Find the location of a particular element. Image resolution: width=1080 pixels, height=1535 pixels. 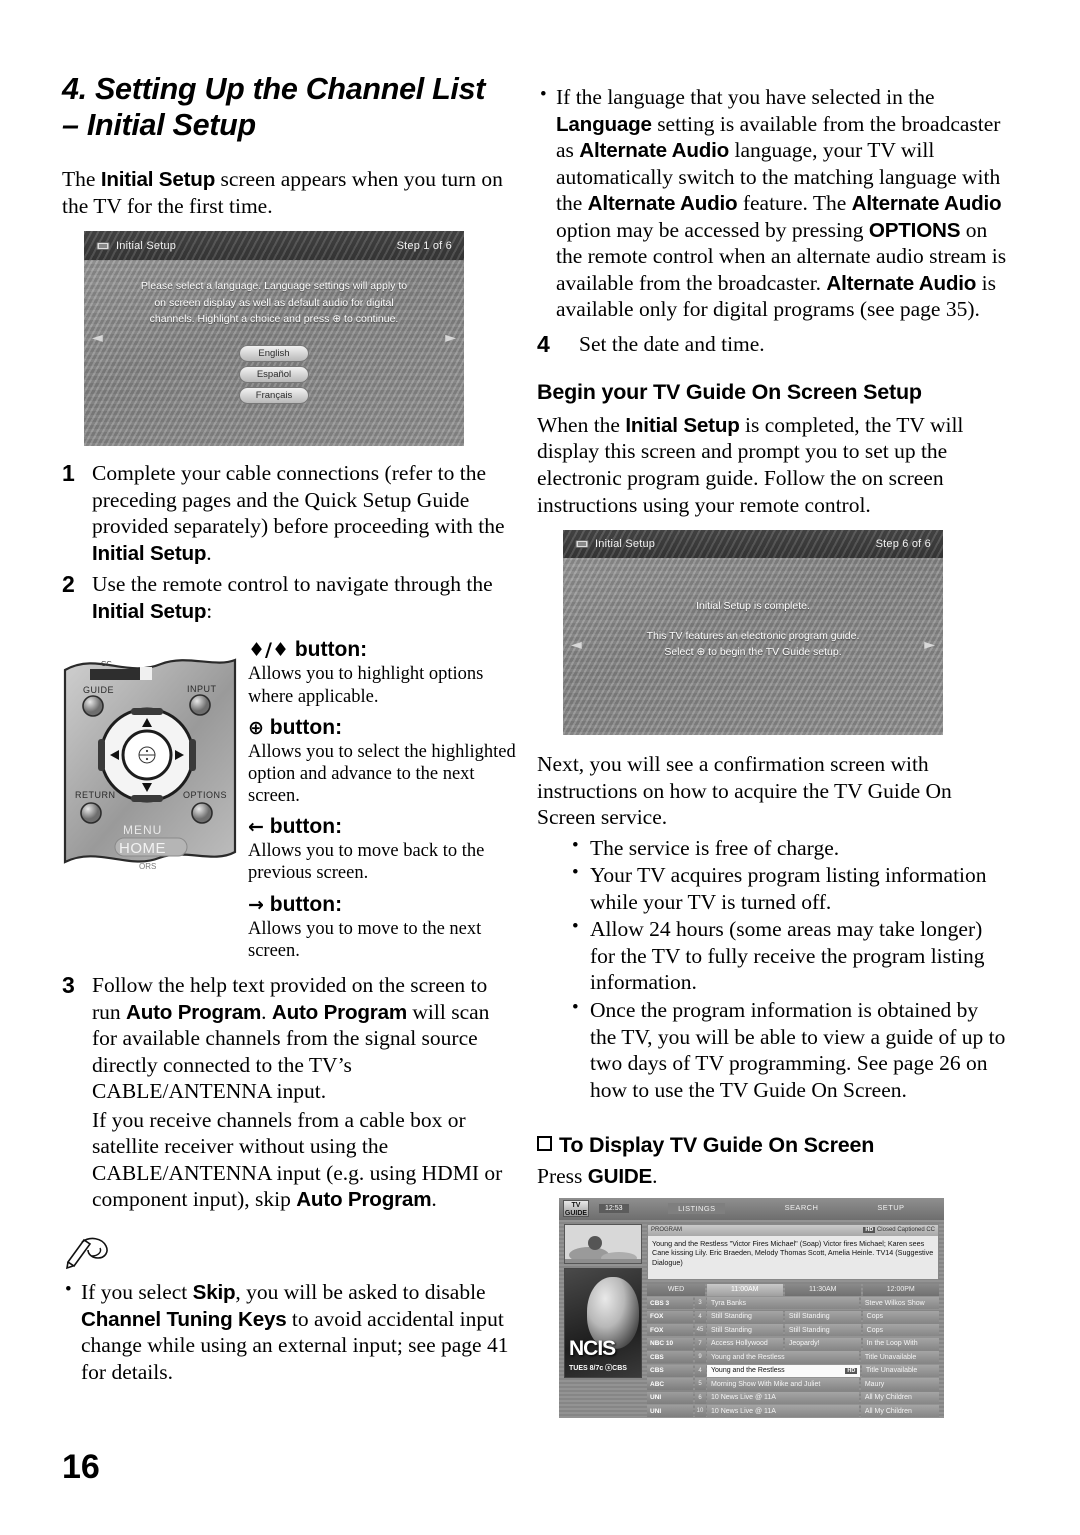

poster-title: NCIS is located at coordinates (592, 1348).